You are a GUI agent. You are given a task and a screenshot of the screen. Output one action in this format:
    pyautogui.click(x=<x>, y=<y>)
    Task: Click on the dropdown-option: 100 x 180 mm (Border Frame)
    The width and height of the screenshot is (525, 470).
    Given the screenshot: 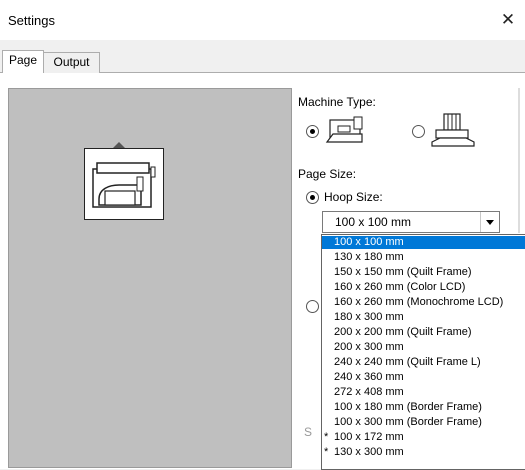 What is the action you would take?
    pyautogui.click(x=423, y=407)
    